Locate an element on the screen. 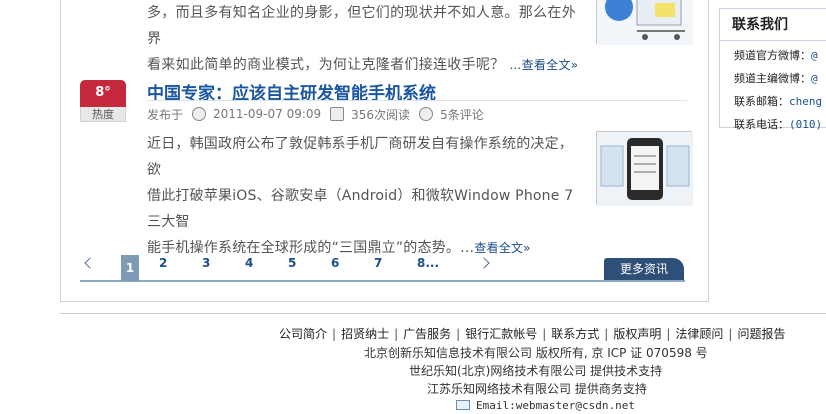 This screenshot has height=414, width=826. prev-read-more-link: …查看全文» is located at coordinates (543, 65).